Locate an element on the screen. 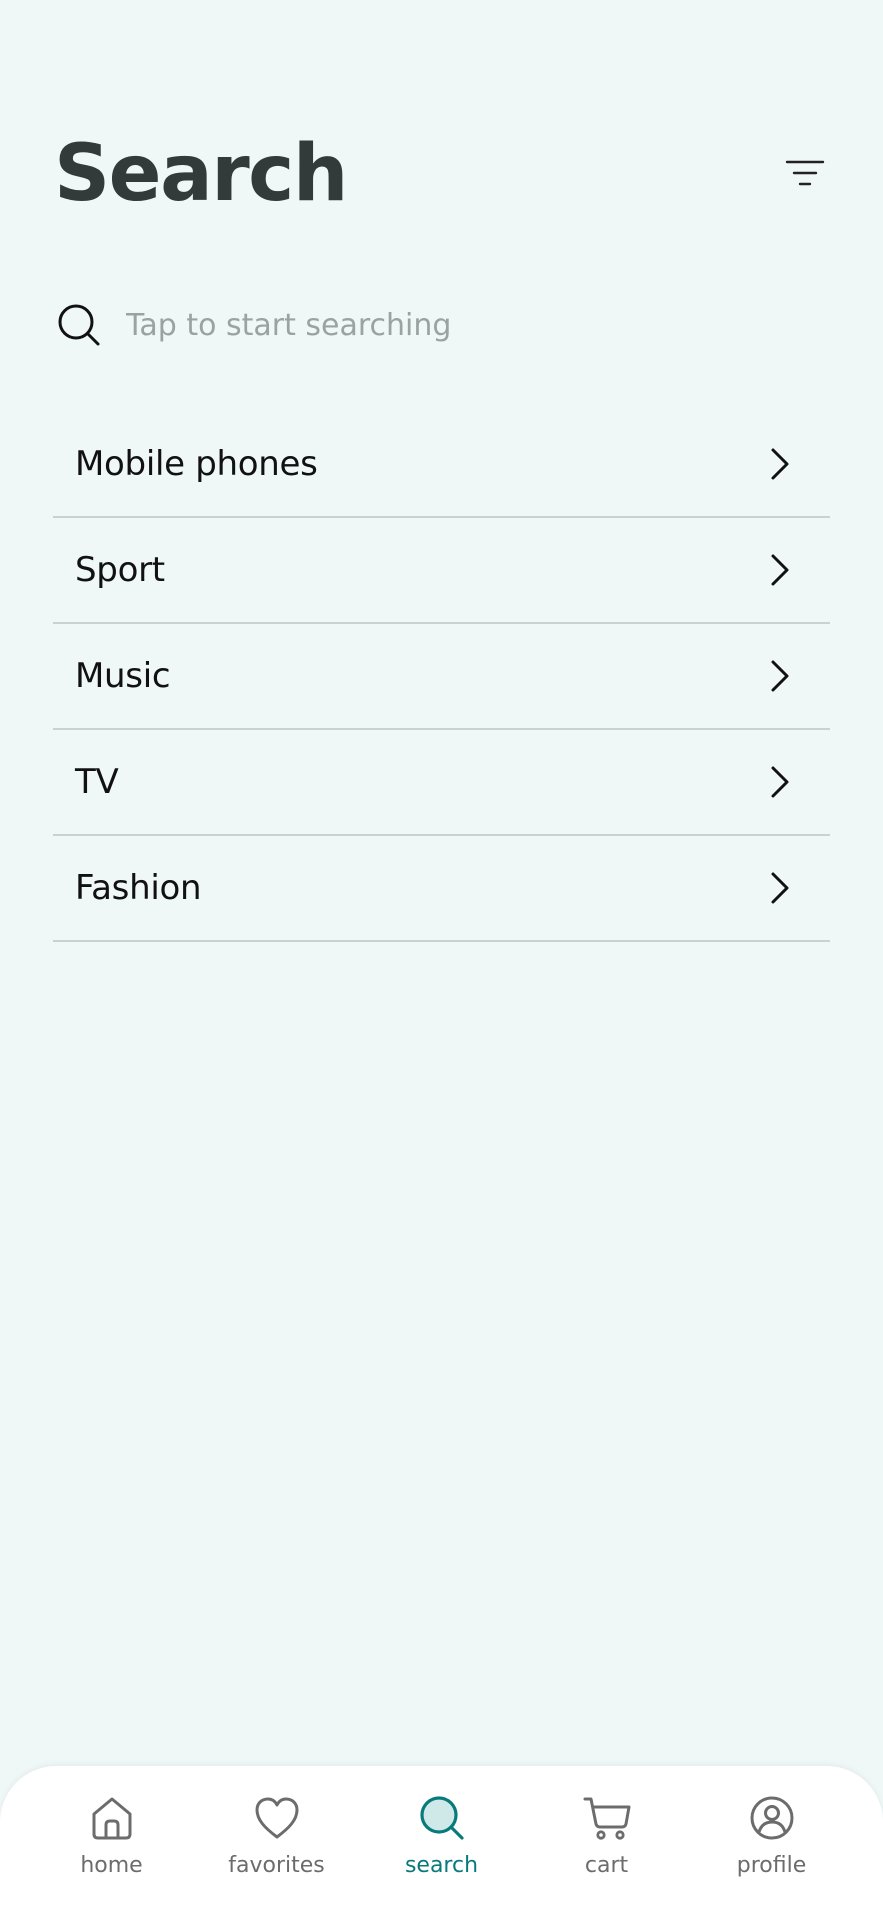 This screenshot has width=883, height=1920. category-label: Fashion is located at coordinates (138, 888).